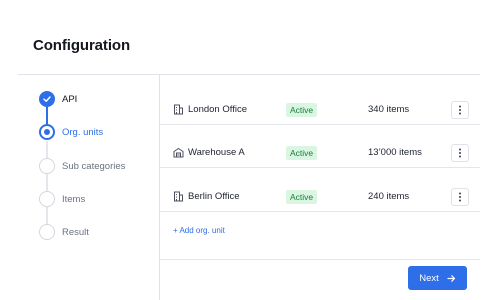 This screenshot has height=300, width=500. I want to click on table-row: Warehouse A Active 13’000 items, so click(320, 146).